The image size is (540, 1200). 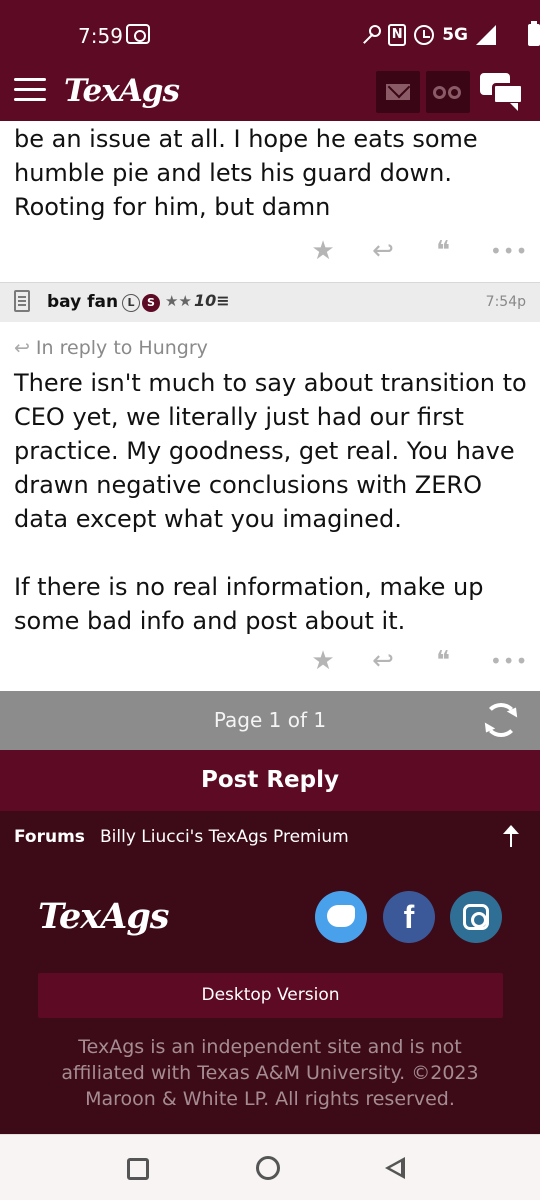 What do you see at coordinates (476, 917) in the screenshot?
I see `instagram-icon` at bounding box center [476, 917].